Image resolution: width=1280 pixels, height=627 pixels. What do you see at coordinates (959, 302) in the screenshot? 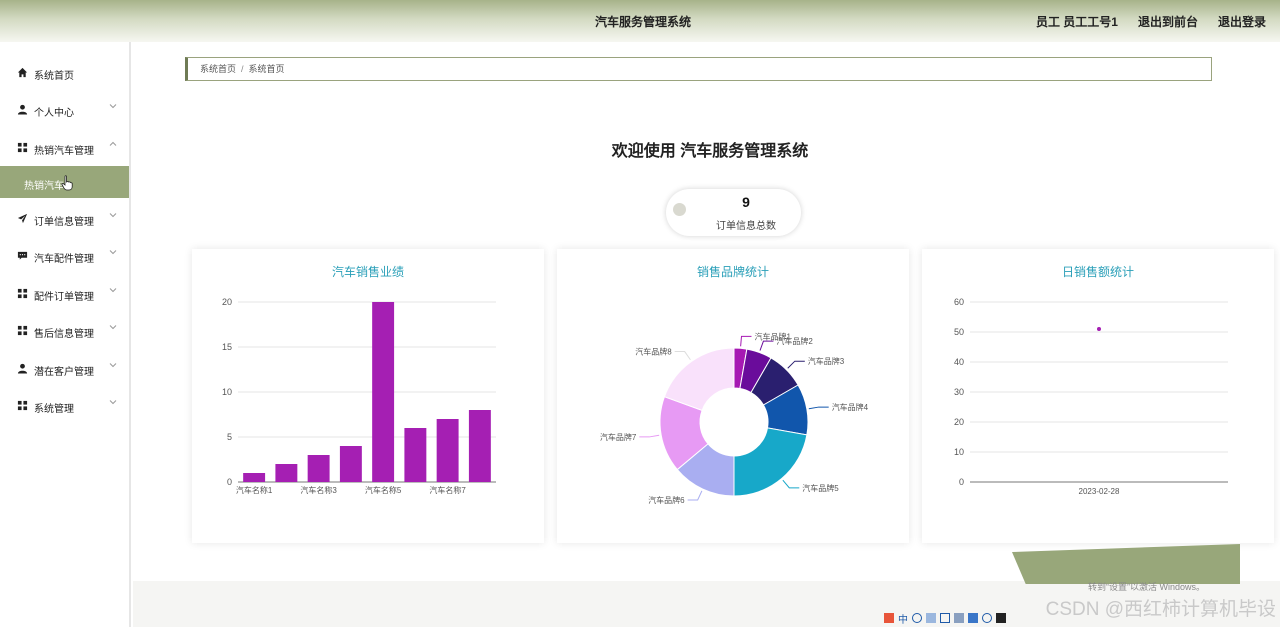
I see `y-tick-label: 60` at bounding box center [959, 302].